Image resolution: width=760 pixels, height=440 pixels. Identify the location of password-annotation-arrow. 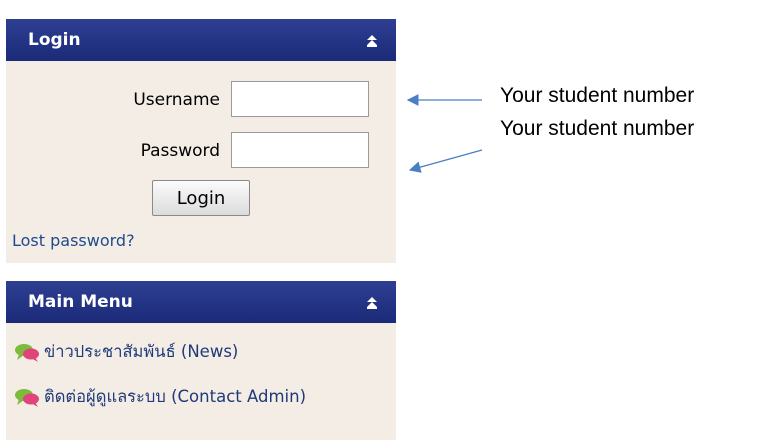
(445, 161).